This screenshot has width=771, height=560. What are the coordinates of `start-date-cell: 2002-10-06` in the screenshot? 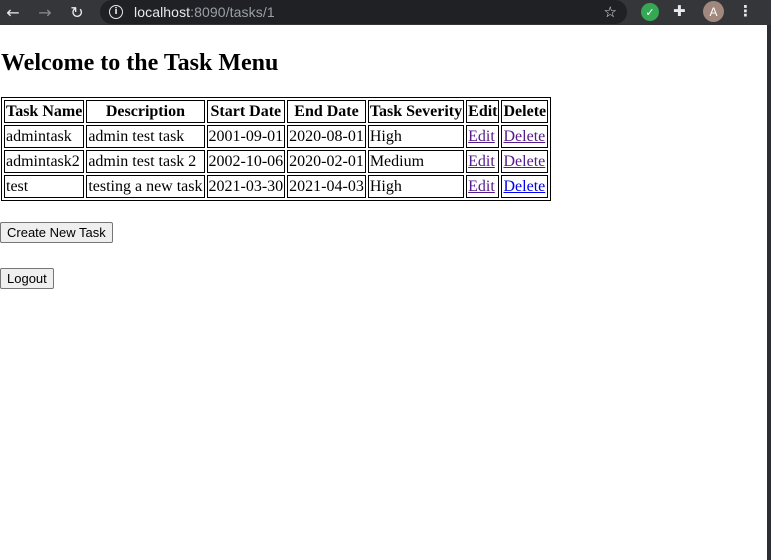 It's located at (246, 161).